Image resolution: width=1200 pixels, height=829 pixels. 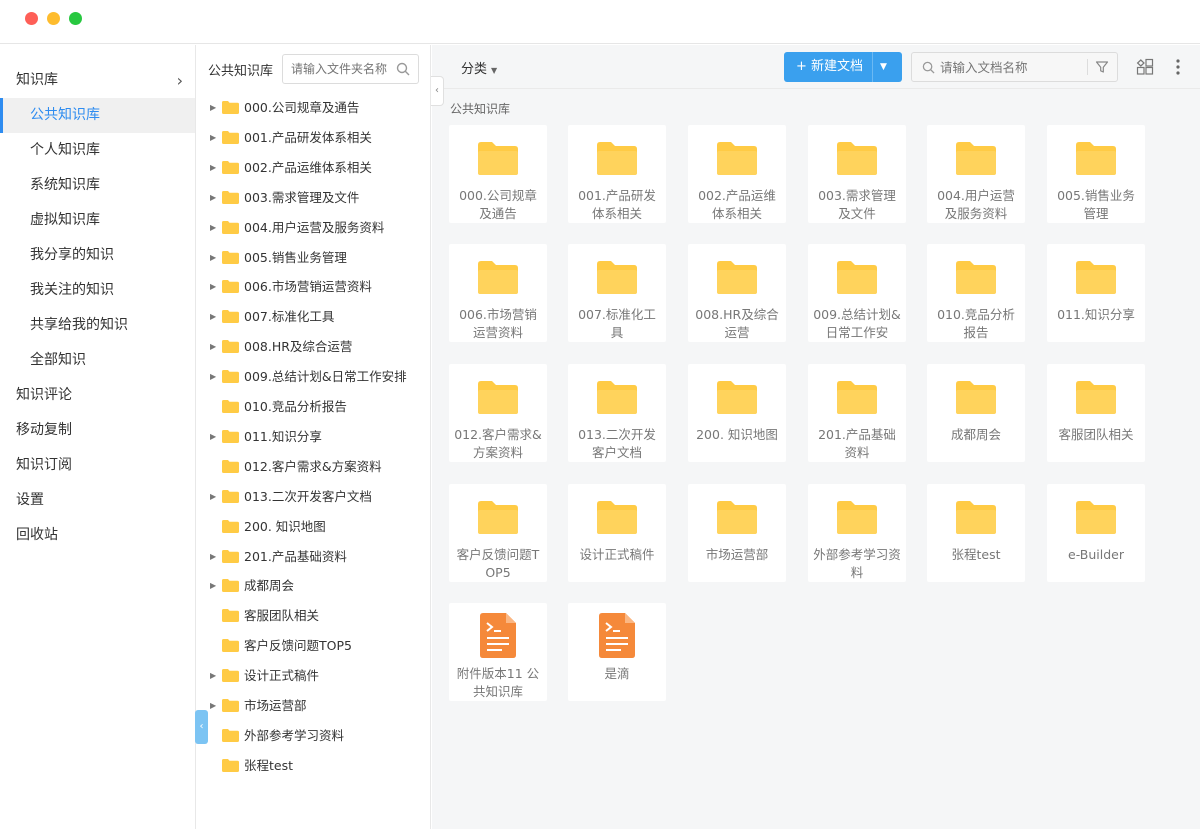 I want to click on tree-node: 外部参考学习资料, so click(x=313, y=736).